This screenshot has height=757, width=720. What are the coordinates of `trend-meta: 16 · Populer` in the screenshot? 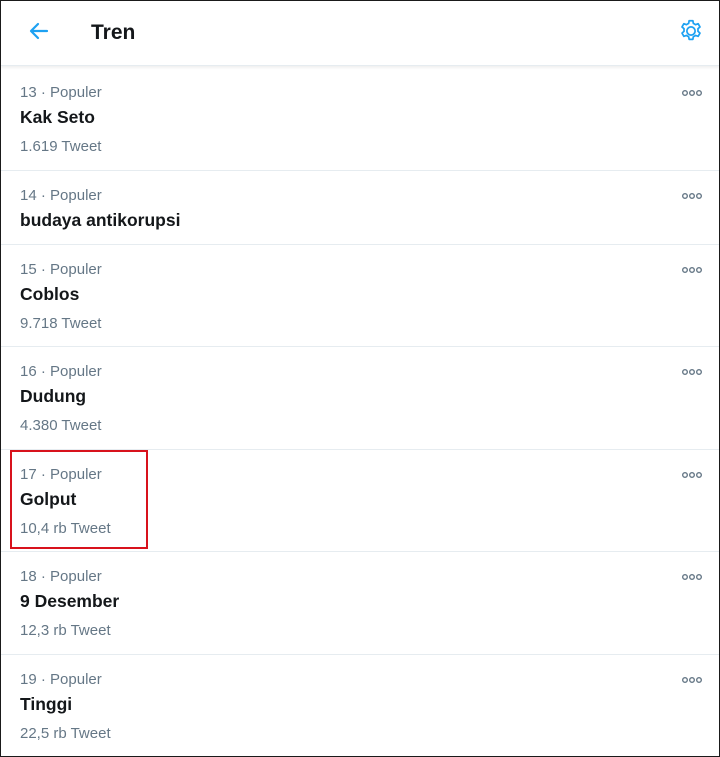 It's located at (61, 371).